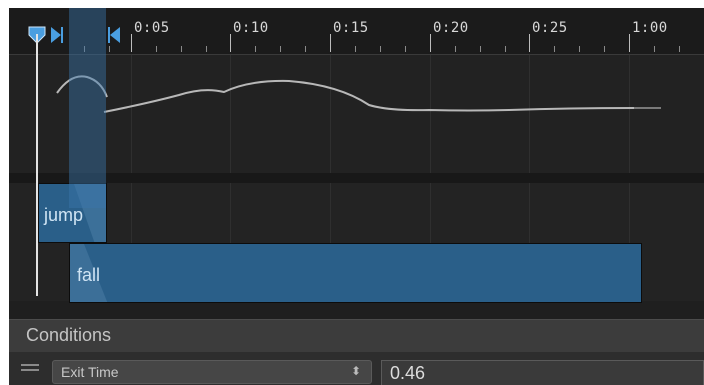 The height and width of the screenshot is (385, 704). I want to click on condition-value-field: 0.46, so click(542, 372).